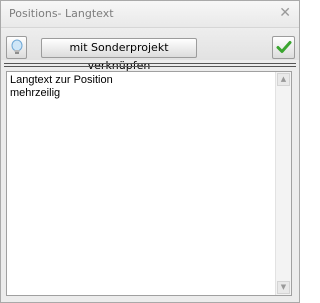 This screenshot has width=320, height=303. I want to click on long-text-content: Langtext zur Position mehrzeilig, so click(141, 87).